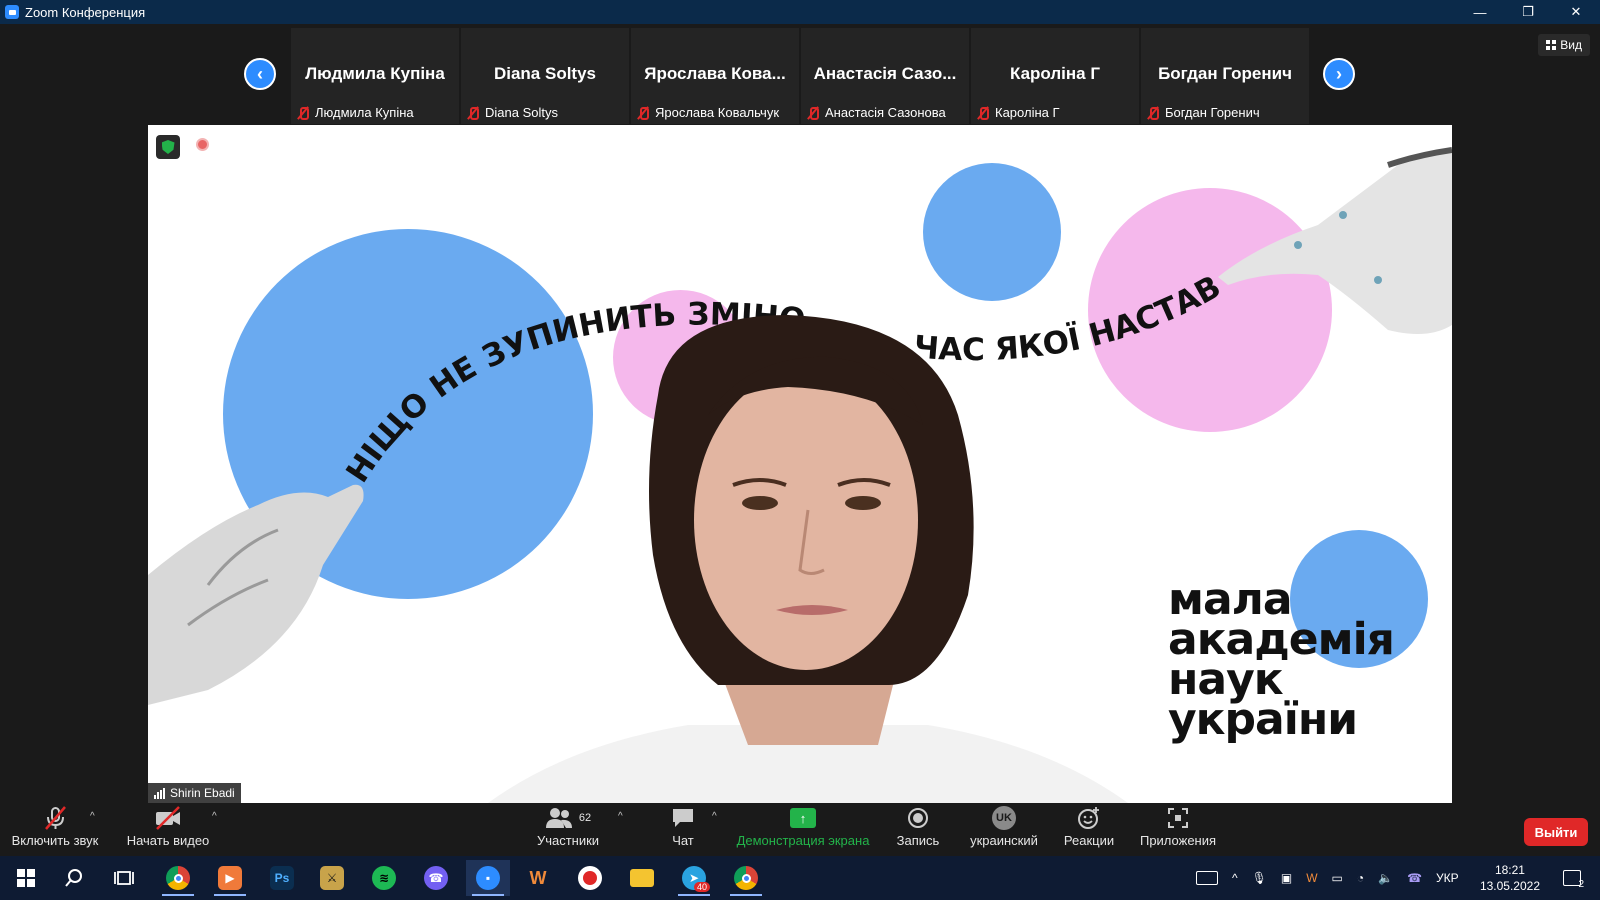 The image size is (1600, 900). Describe the element at coordinates (1089, 826) in the screenshot. I see `reactions-button: Реакции` at that location.